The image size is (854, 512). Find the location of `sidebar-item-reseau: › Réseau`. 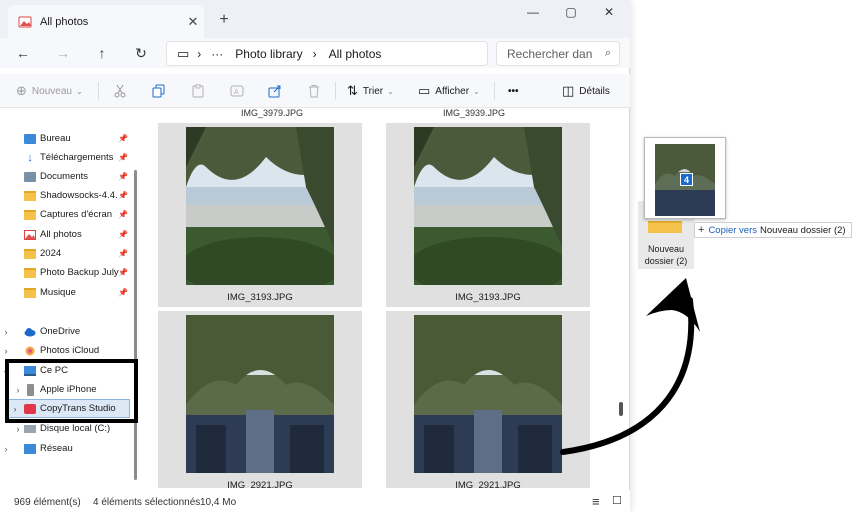

sidebar-item-reseau: › Réseau is located at coordinates (66, 448).